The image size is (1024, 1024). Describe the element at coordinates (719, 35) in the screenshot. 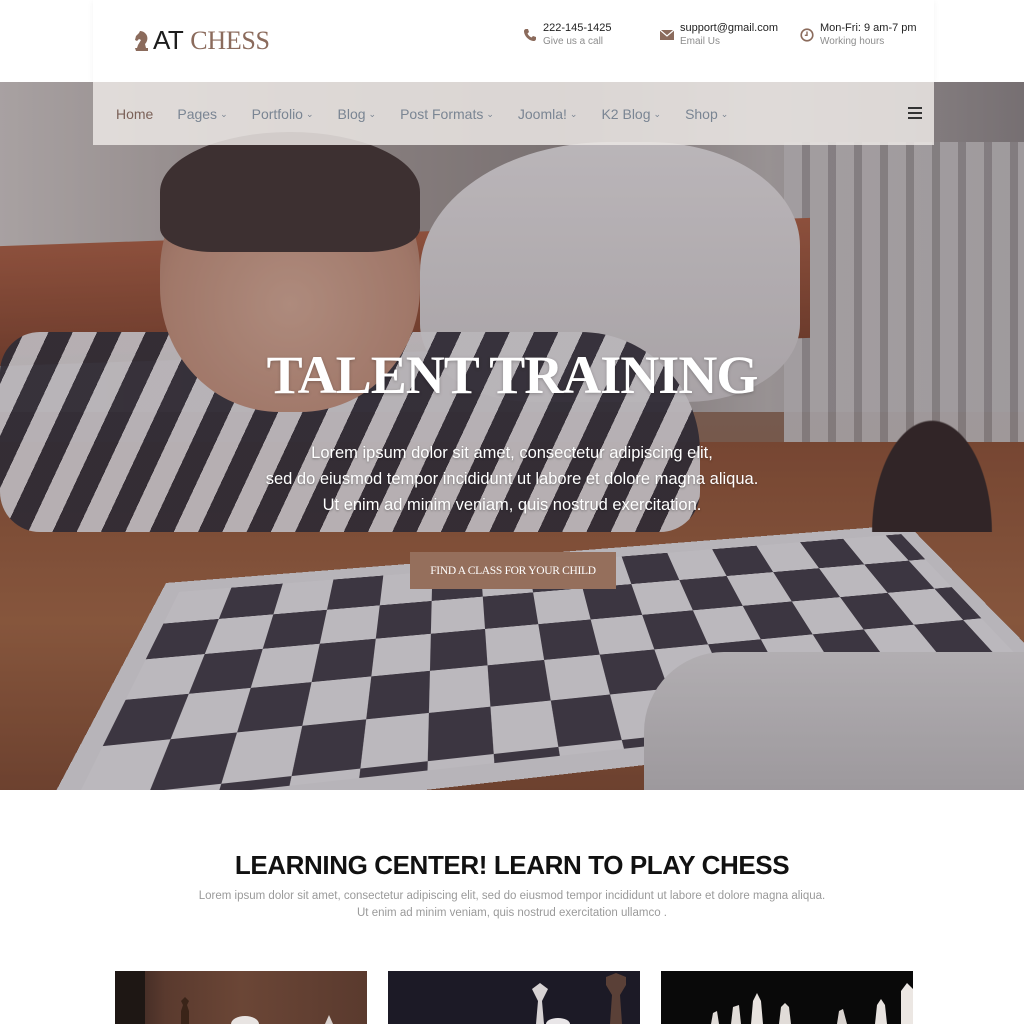

I see `contact-email: support@gmail.com Email Us` at that location.